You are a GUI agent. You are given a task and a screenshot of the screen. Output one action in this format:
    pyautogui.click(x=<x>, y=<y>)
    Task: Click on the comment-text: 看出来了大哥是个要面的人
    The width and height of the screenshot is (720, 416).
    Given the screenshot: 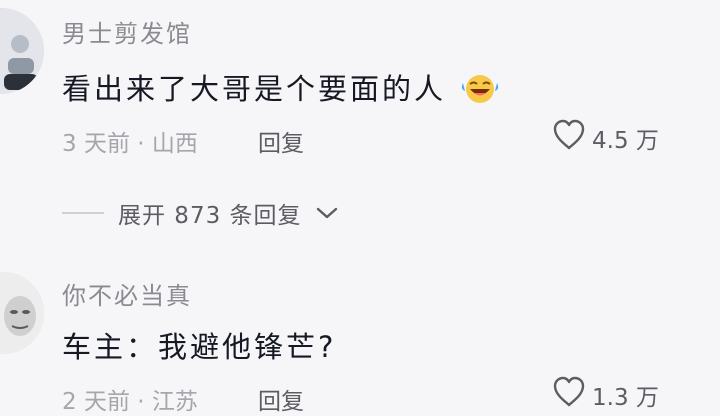 What is the action you would take?
    pyautogui.click(x=281, y=89)
    